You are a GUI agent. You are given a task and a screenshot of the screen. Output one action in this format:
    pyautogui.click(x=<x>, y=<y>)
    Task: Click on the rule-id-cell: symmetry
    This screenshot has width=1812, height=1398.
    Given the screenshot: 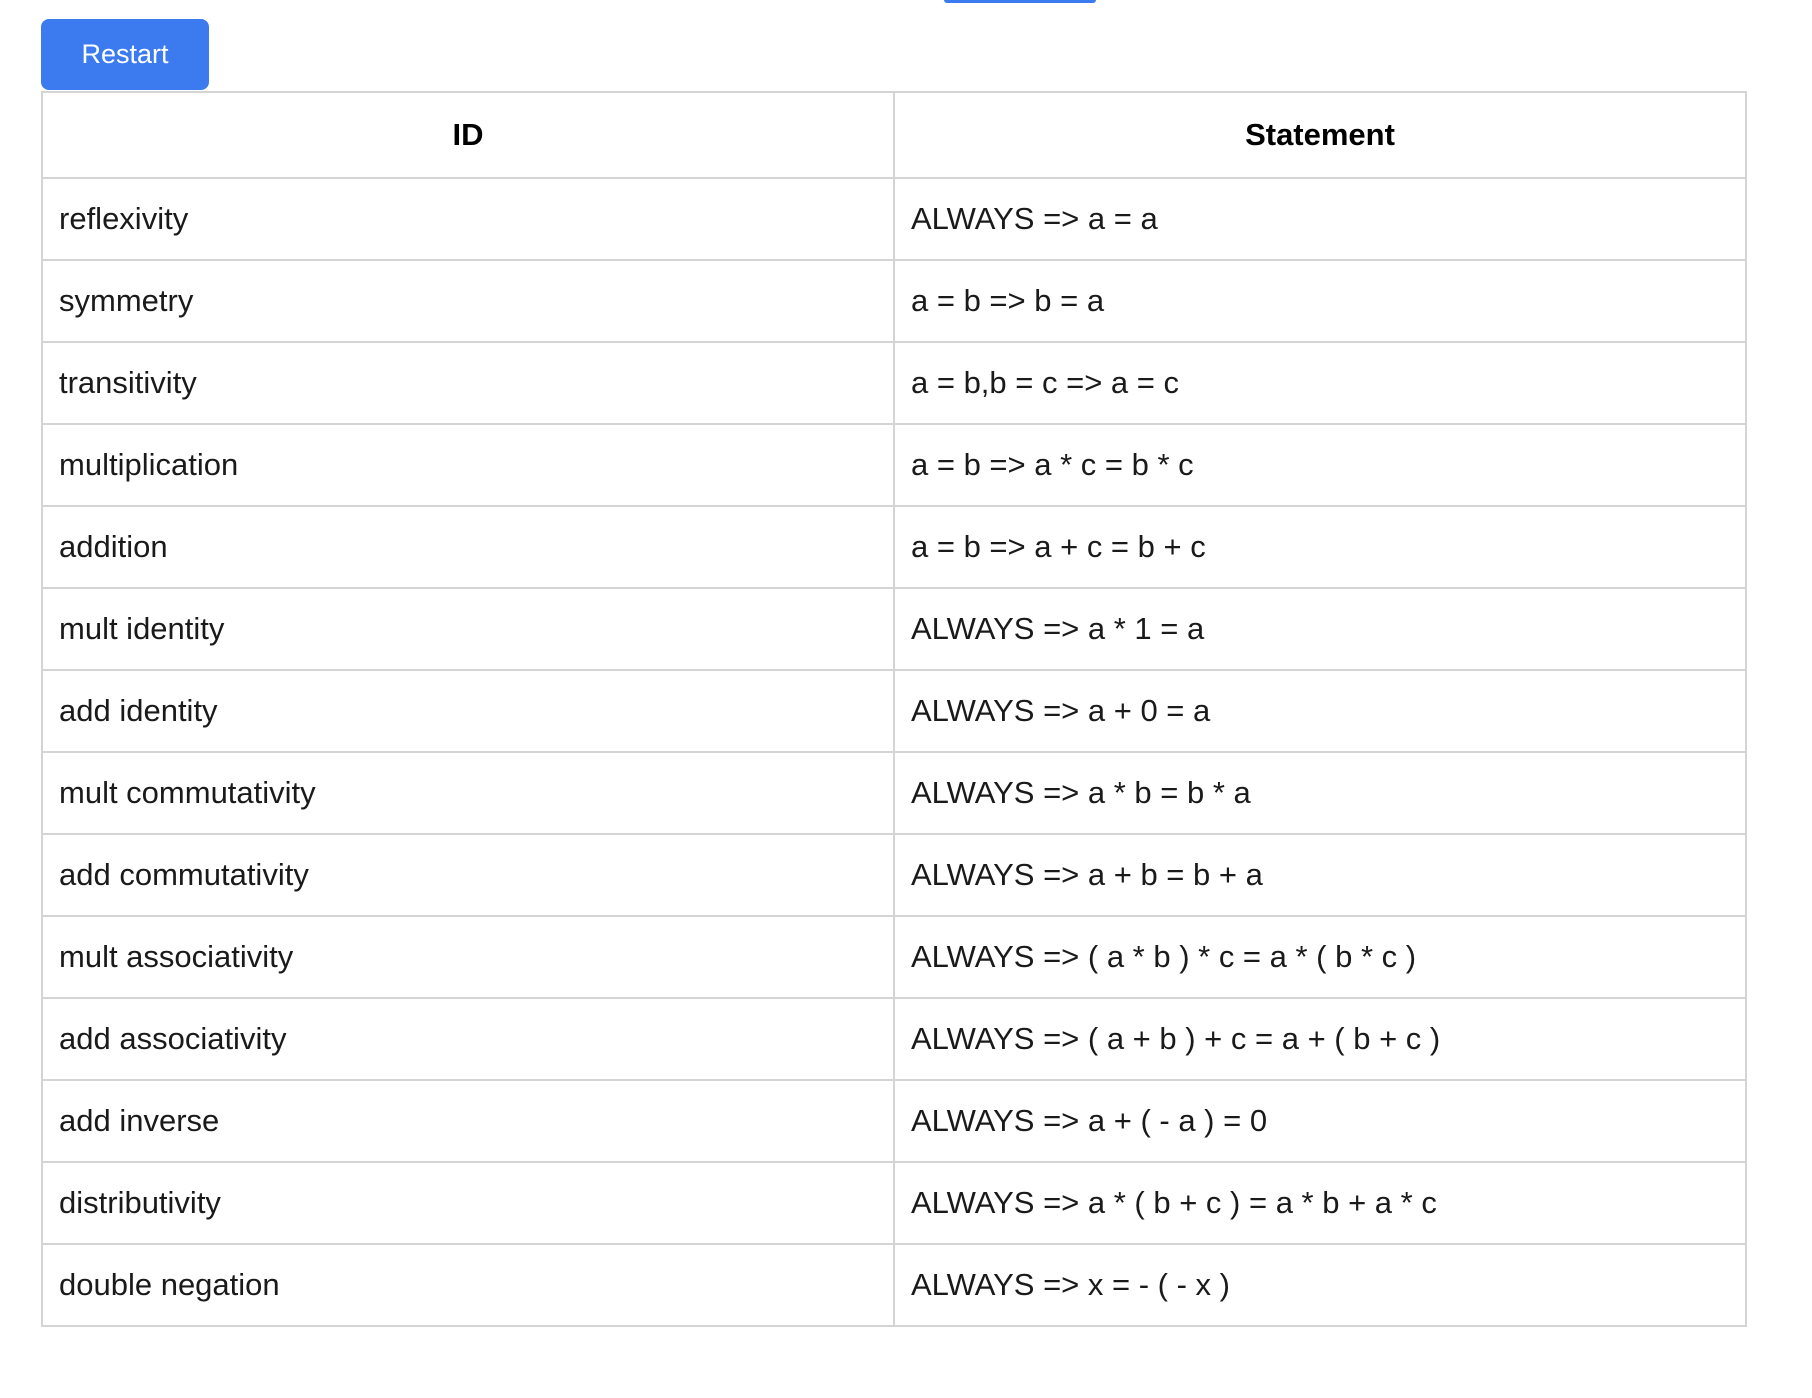 What is the action you would take?
    pyautogui.click(x=468, y=301)
    